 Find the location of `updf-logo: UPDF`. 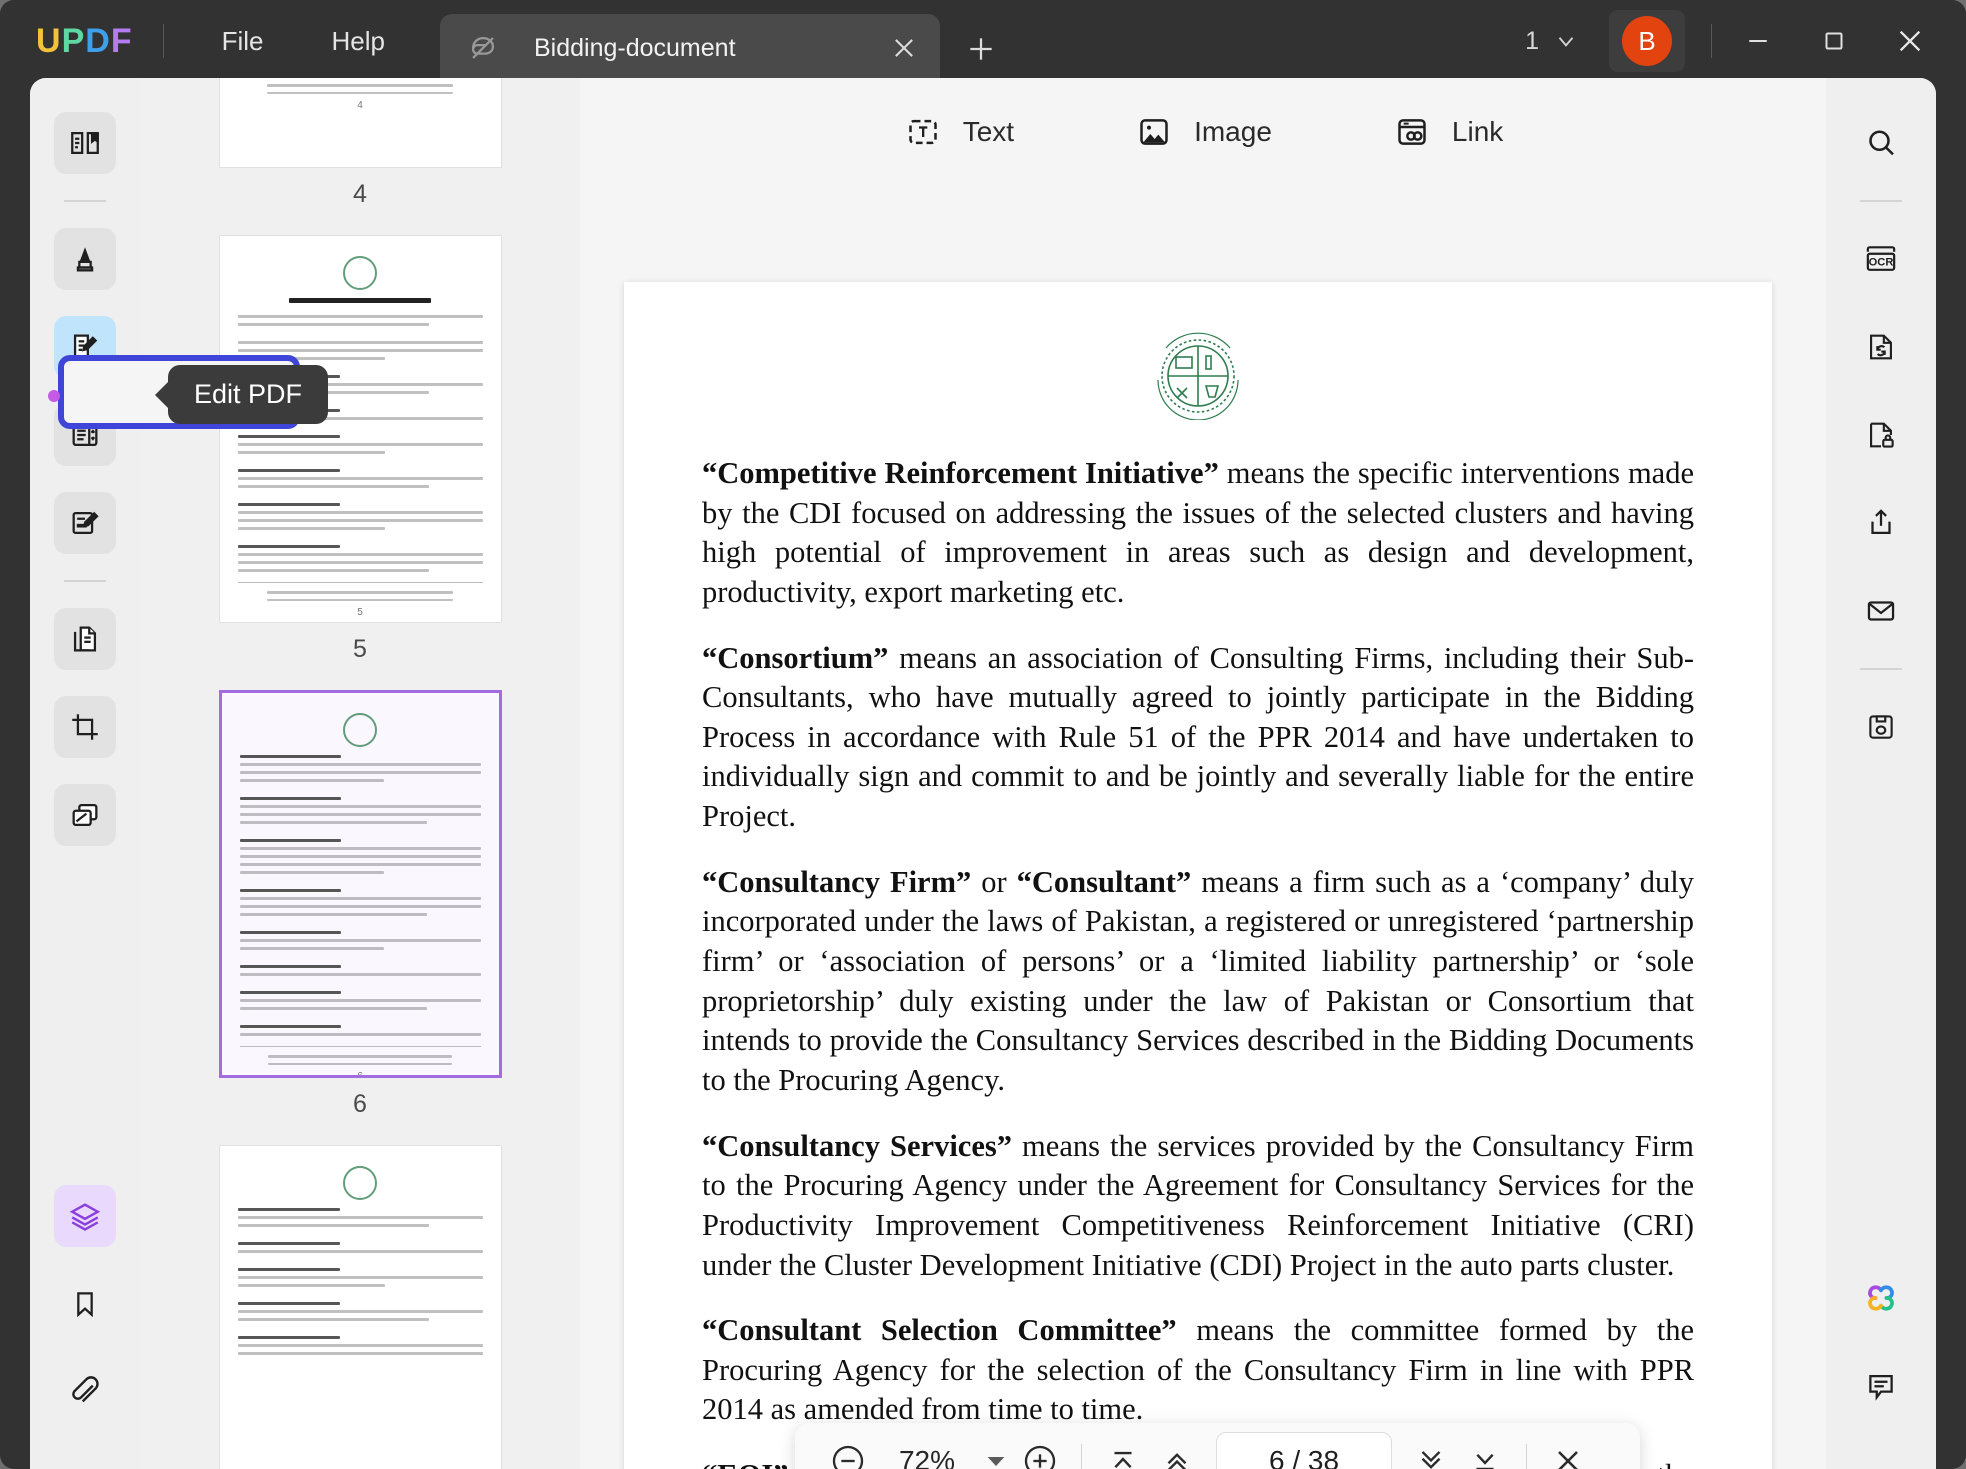

updf-logo: UPDF is located at coordinates (84, 41).